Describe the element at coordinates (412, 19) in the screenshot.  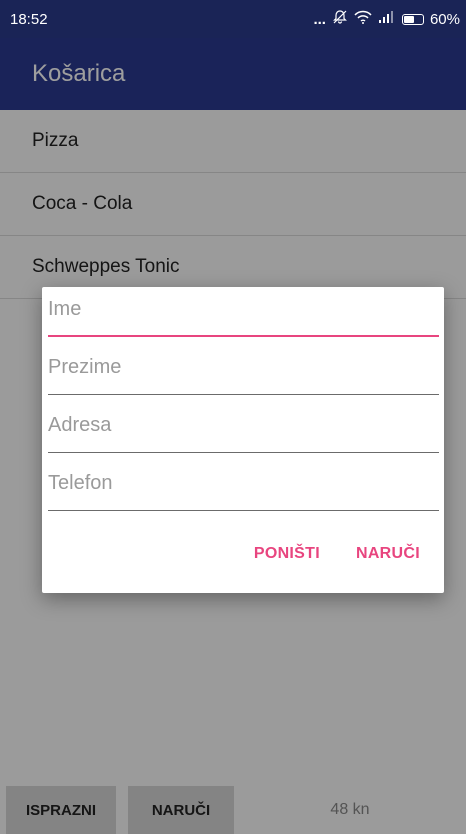
I see `battery-icon` at that location.